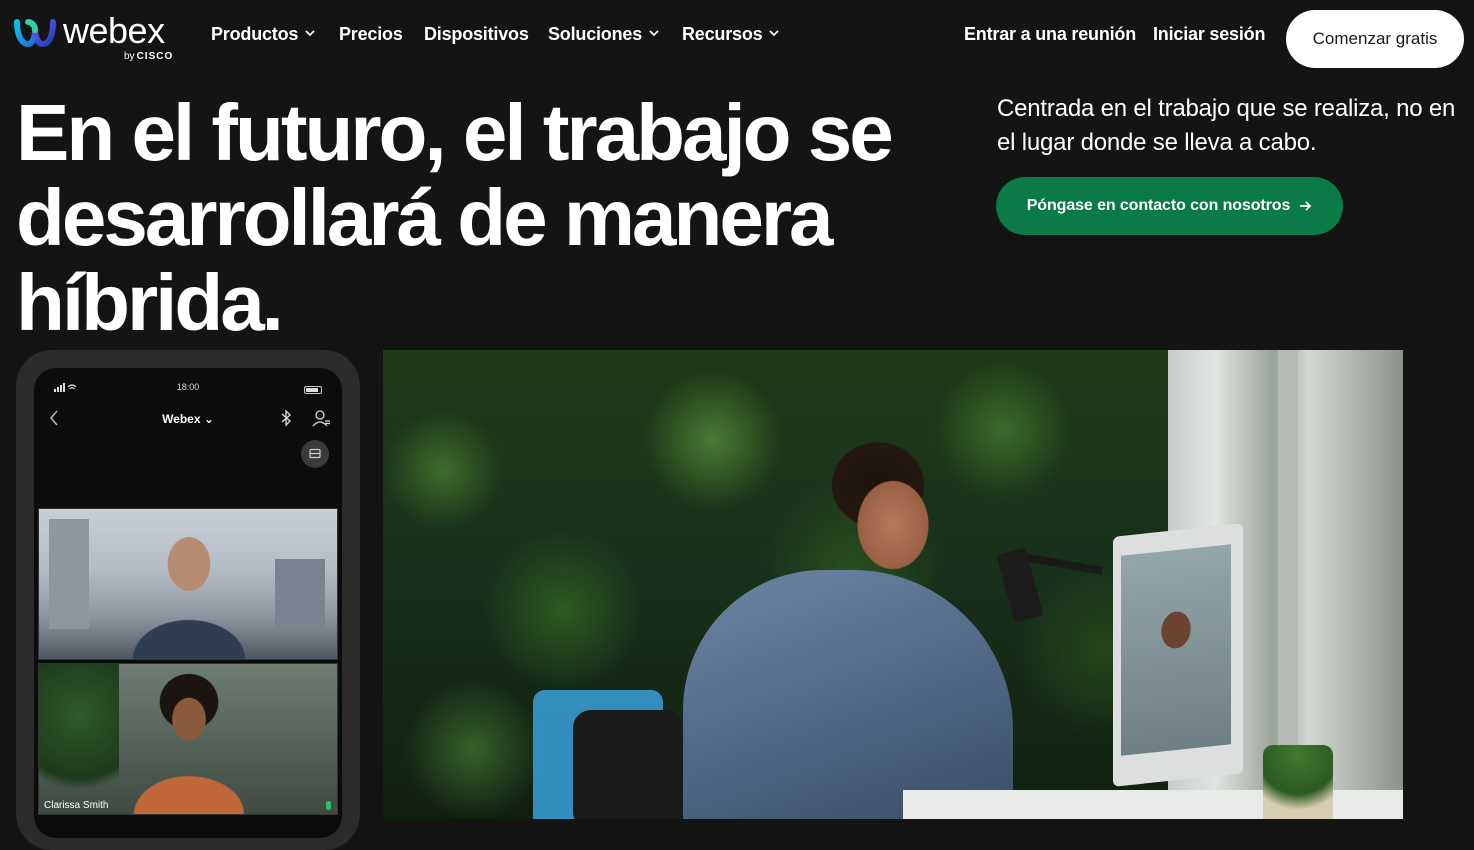 The height and width of the screenshot is (850, 1474). Describe the element at coordinates (1176, 650) in the screenshot. I see `photo-monitor-screen` at that location.